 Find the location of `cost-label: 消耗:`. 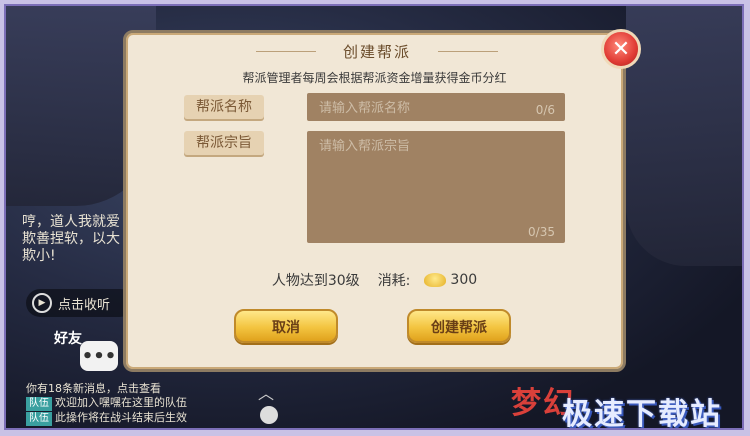

cost-label: 消耗: is located at coordinates (394, 281).